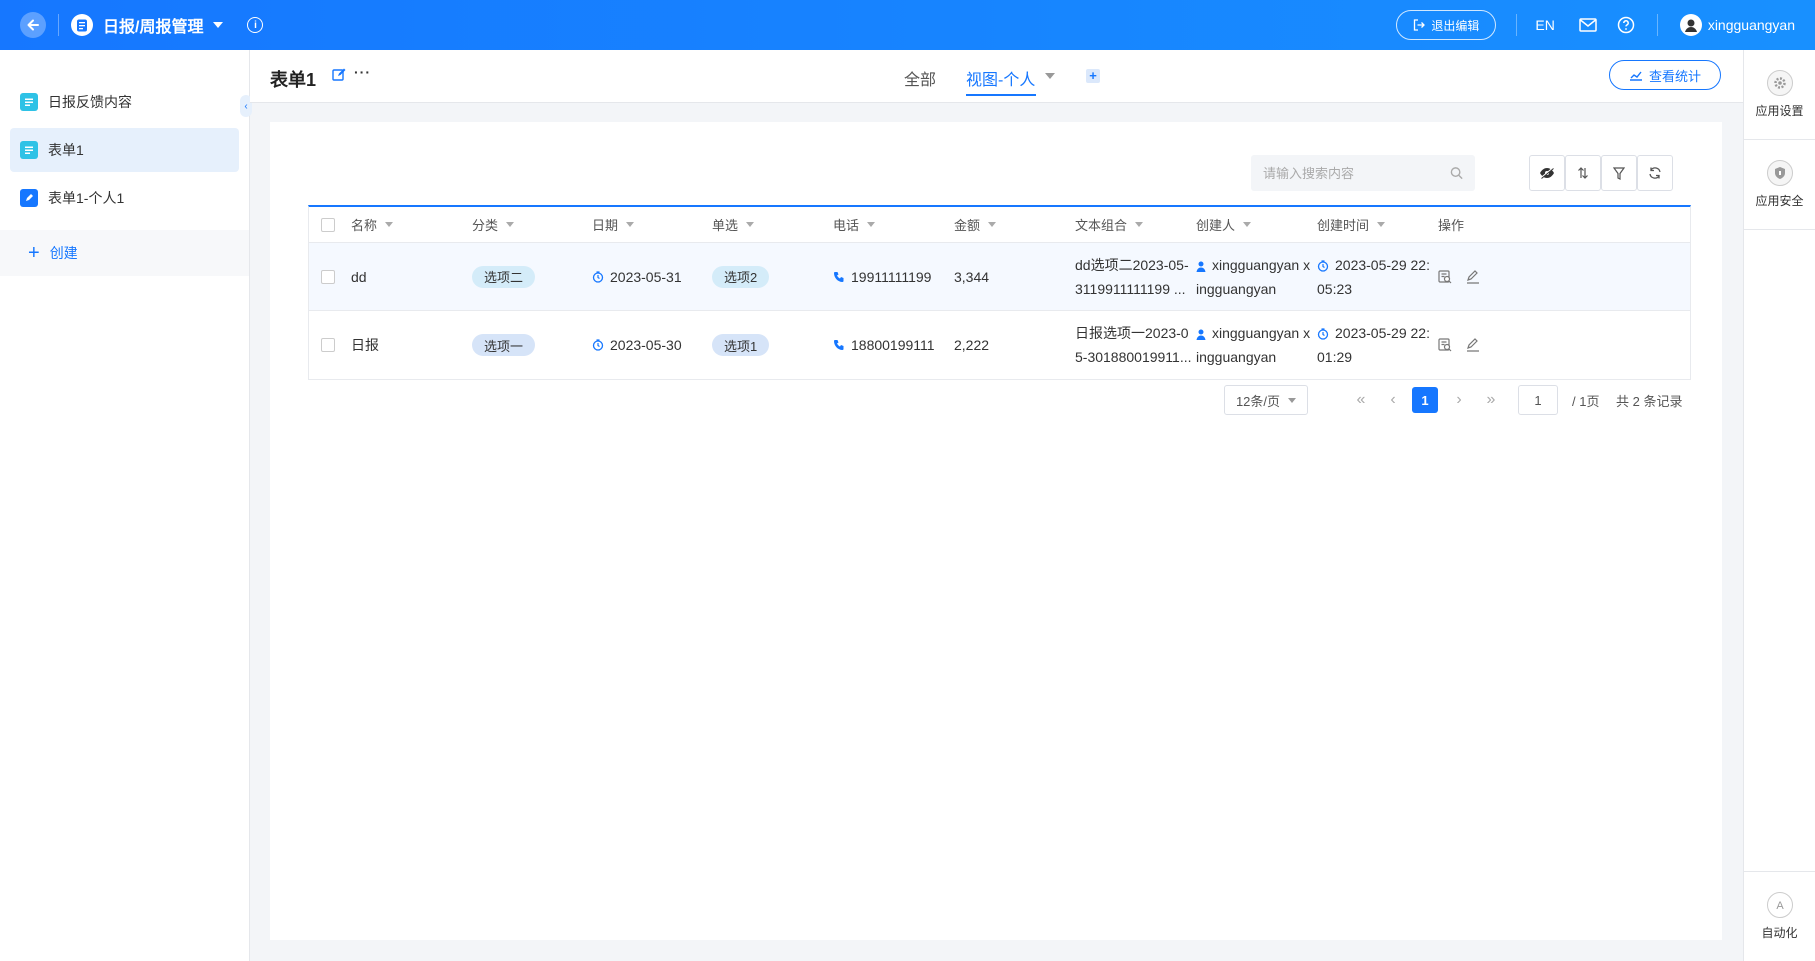 The image size is (1815, 961). Describe the element at coordinates (846, 225) in the screenshot. I see `column-label: 电话` at that location.